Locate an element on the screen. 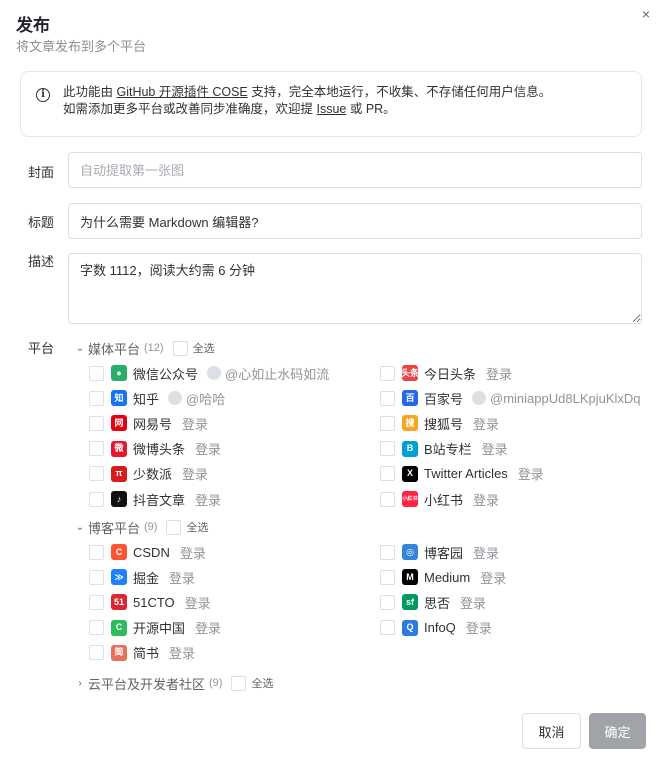  platform-item: ● 微信公众号 @心如止水码如流 is located at coordinates (209, 373).